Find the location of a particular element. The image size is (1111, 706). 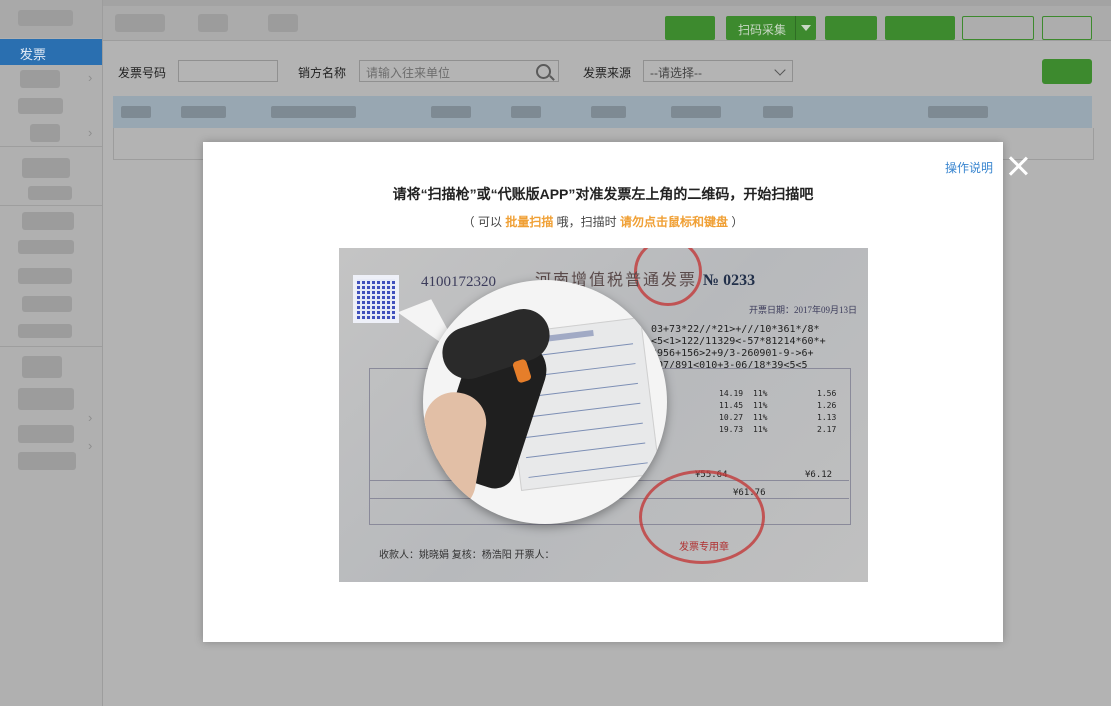

amount-cell: 10.27 is located at coordinates (731, 417).